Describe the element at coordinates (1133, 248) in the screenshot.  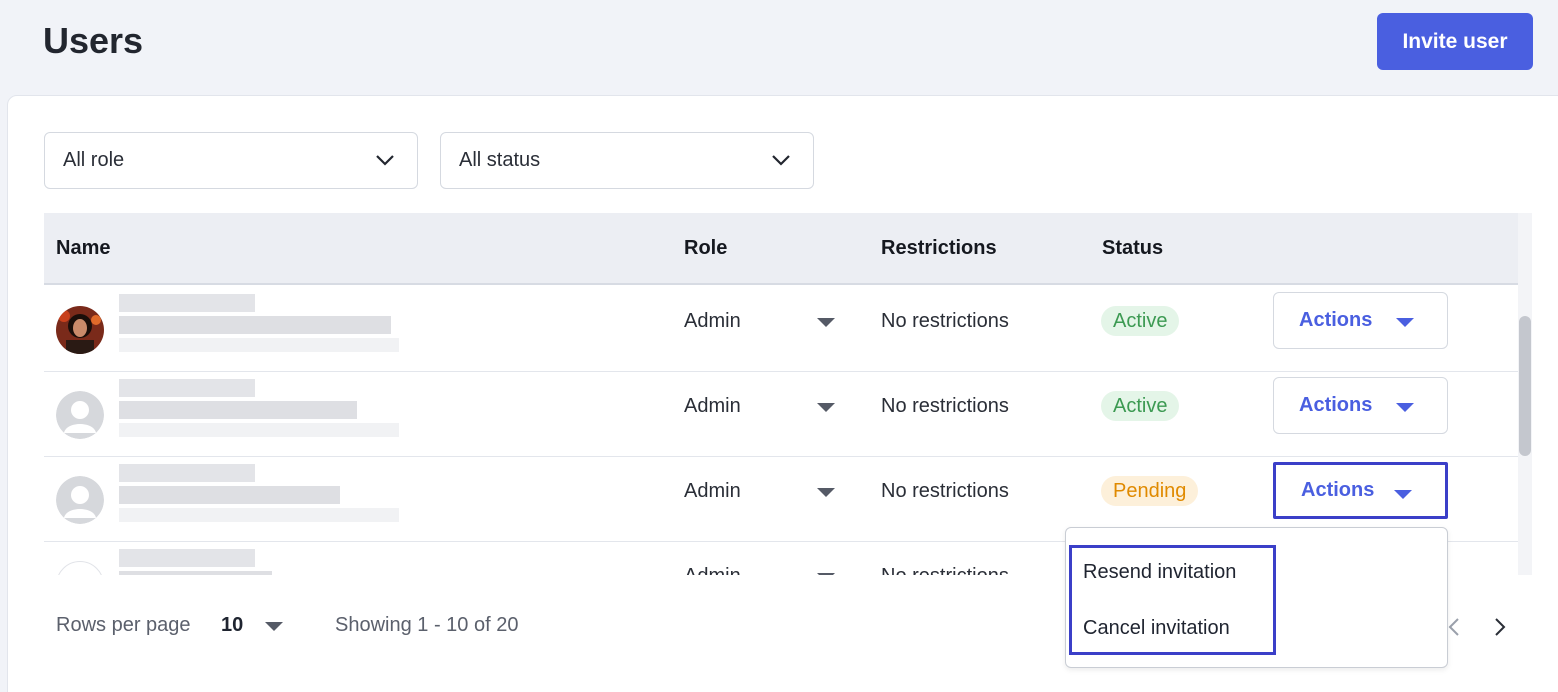
I see `column-header-status: Status` at that location.